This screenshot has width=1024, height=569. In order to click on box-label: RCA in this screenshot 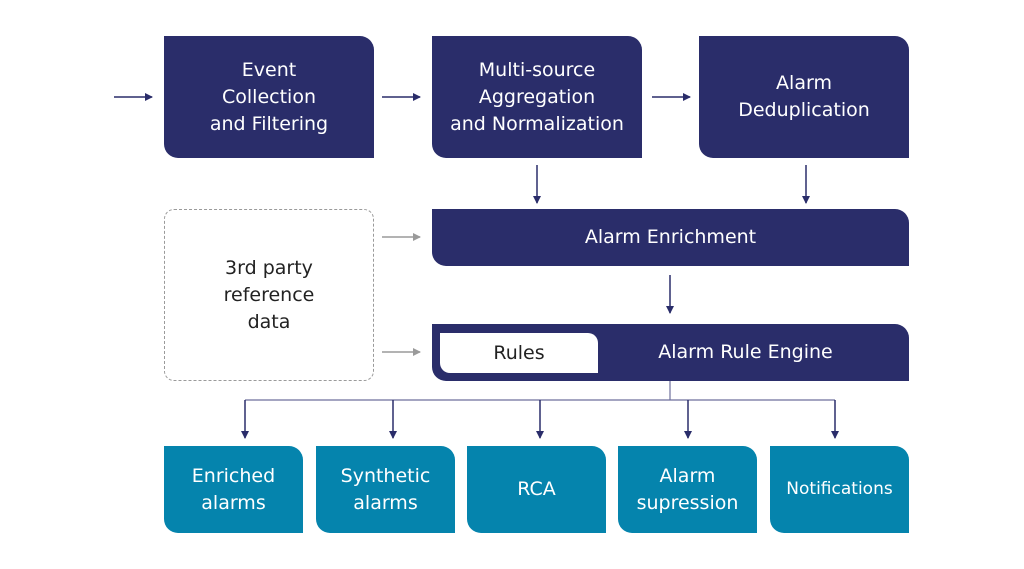, I will do `click(536, 489)`.